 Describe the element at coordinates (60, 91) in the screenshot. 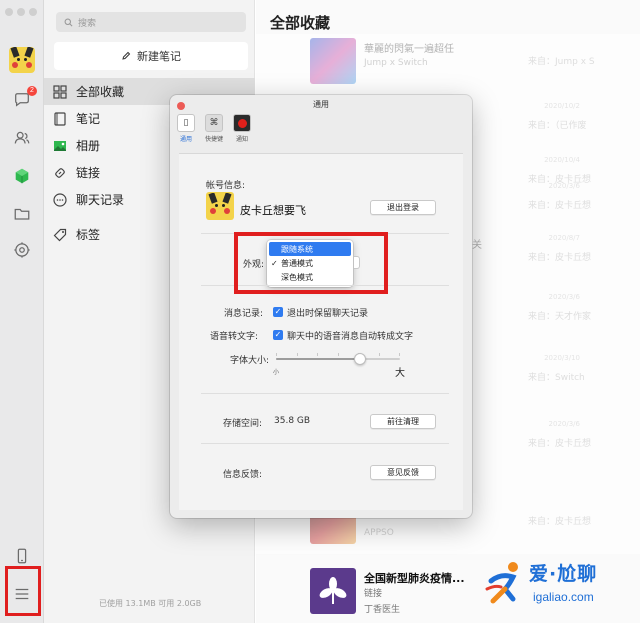

I see `grid-icon` at that location.